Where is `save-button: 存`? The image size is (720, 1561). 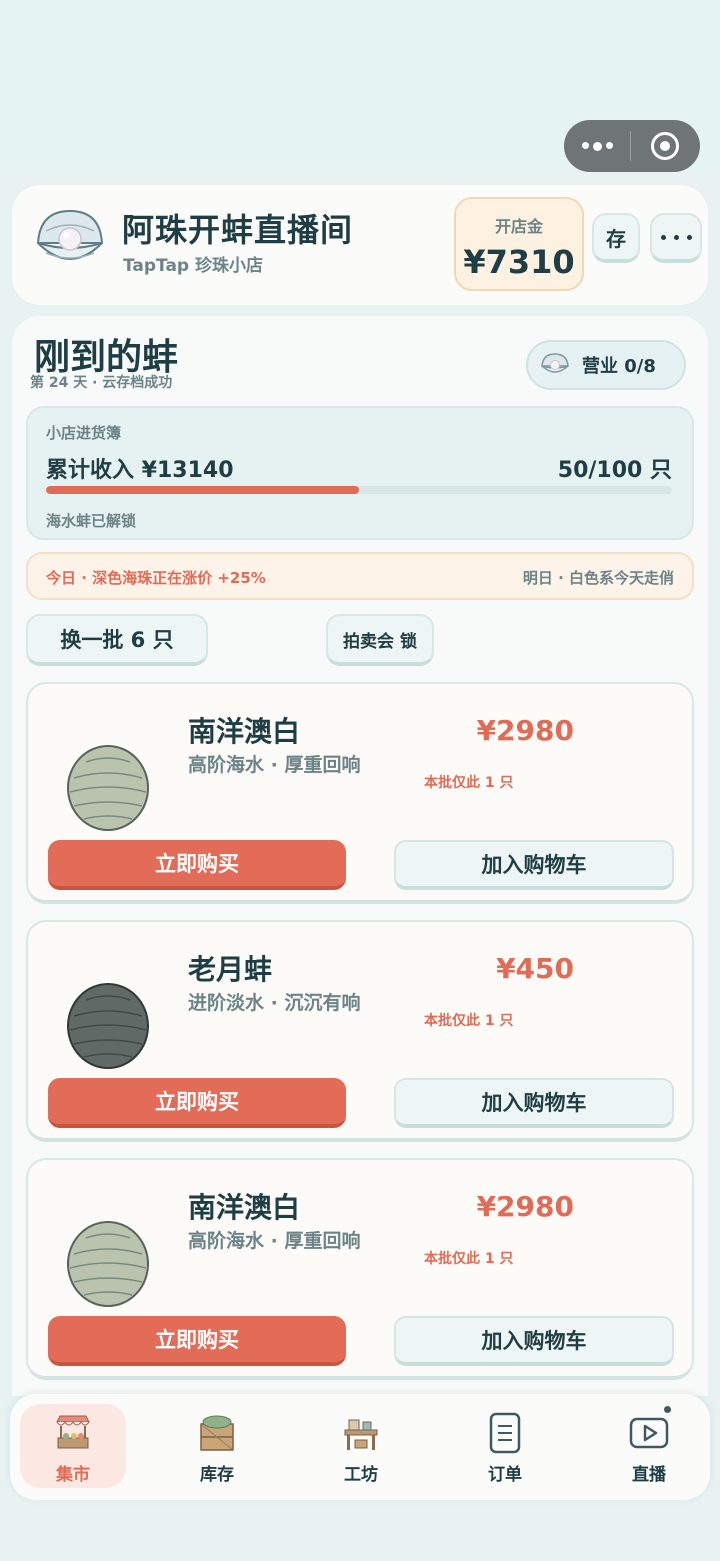 save-button: 存 is located at coordinates (616, 238).